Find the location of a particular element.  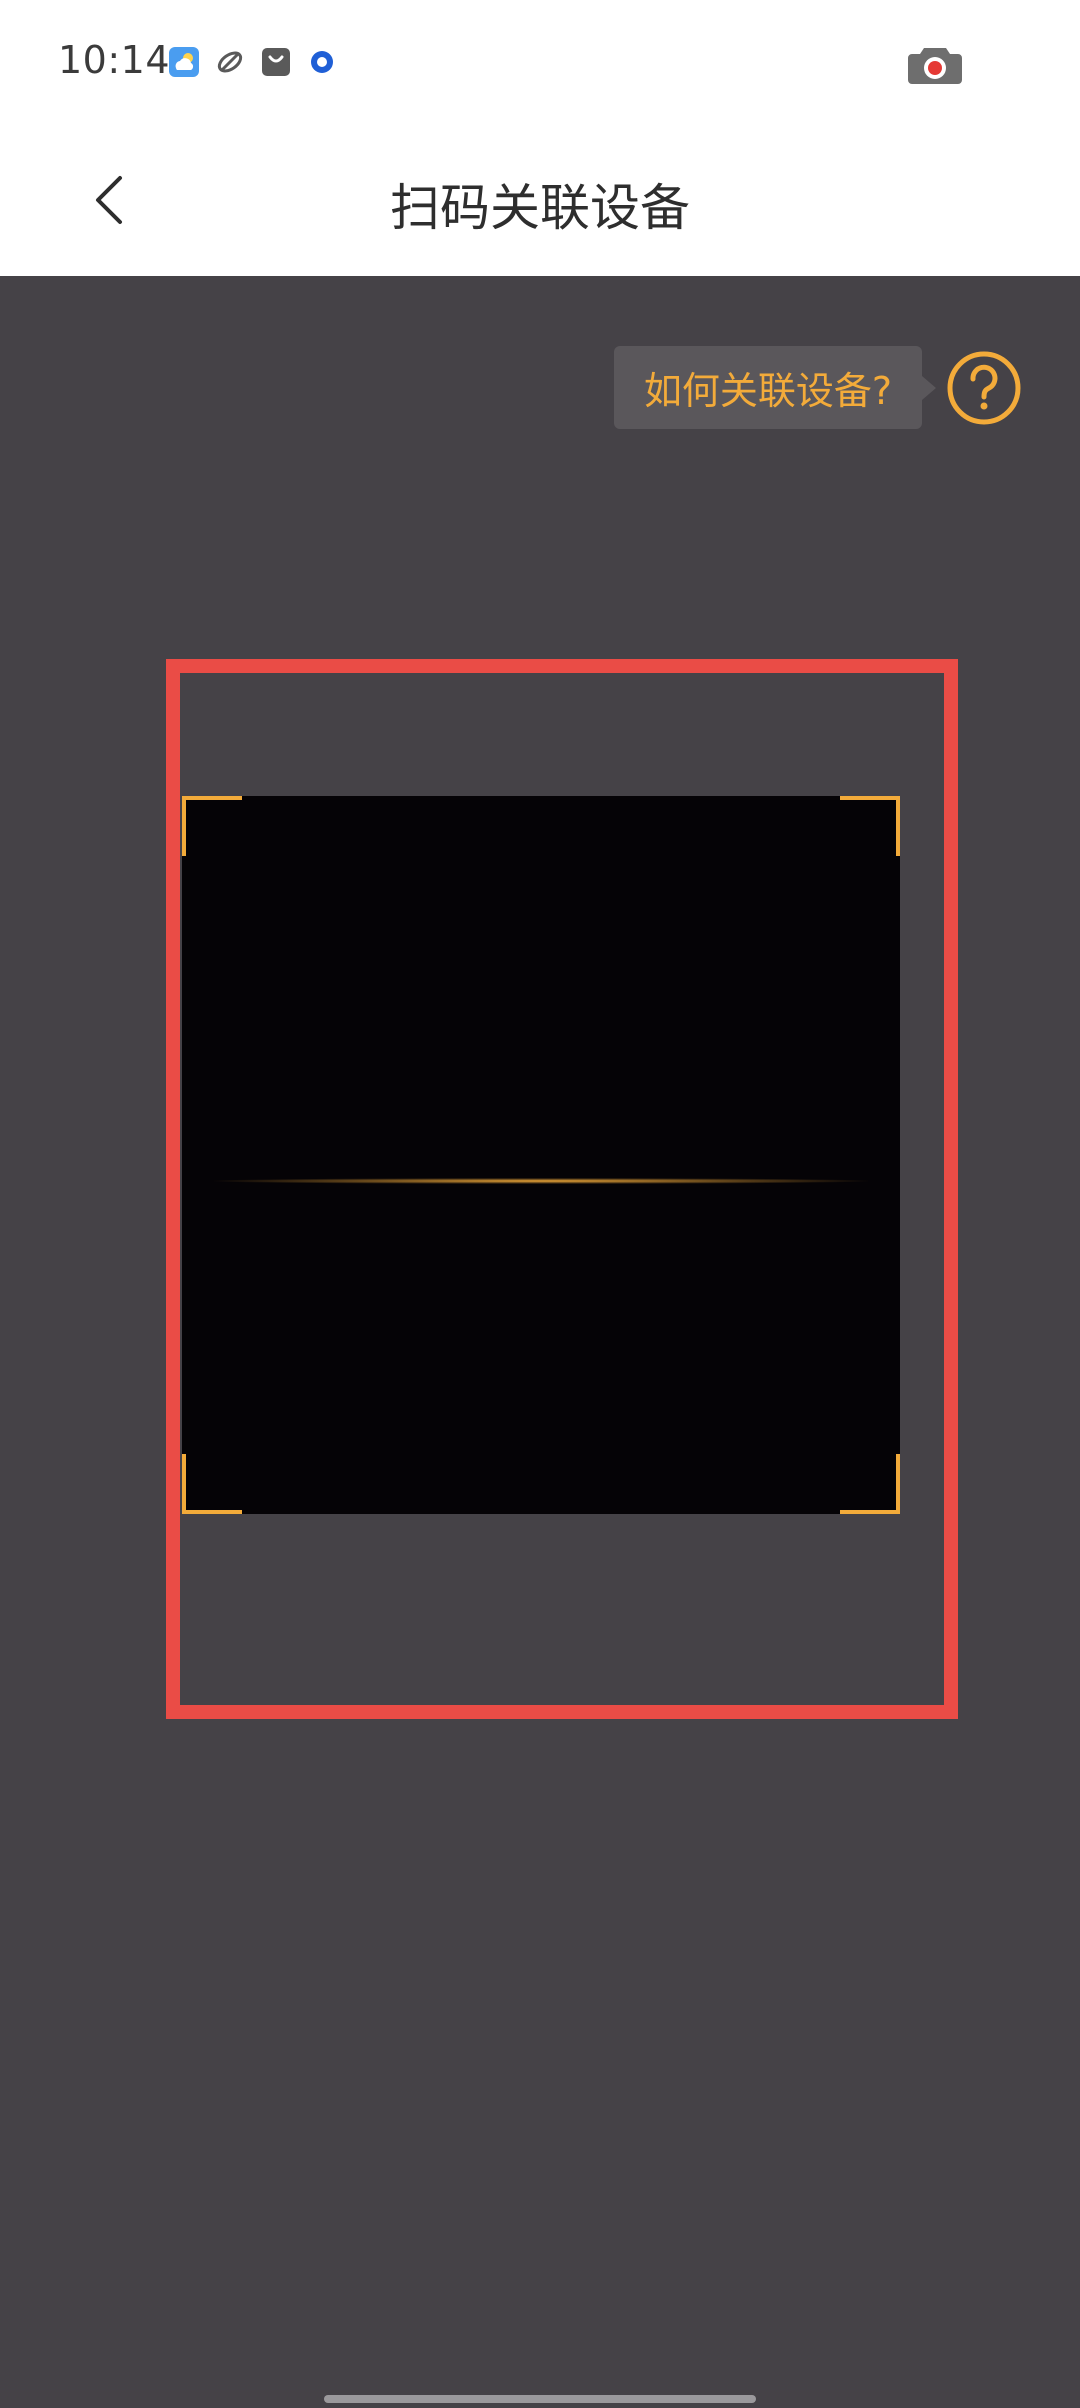

page-title: 扫码关联设备 is located at coordinates (540, 208).